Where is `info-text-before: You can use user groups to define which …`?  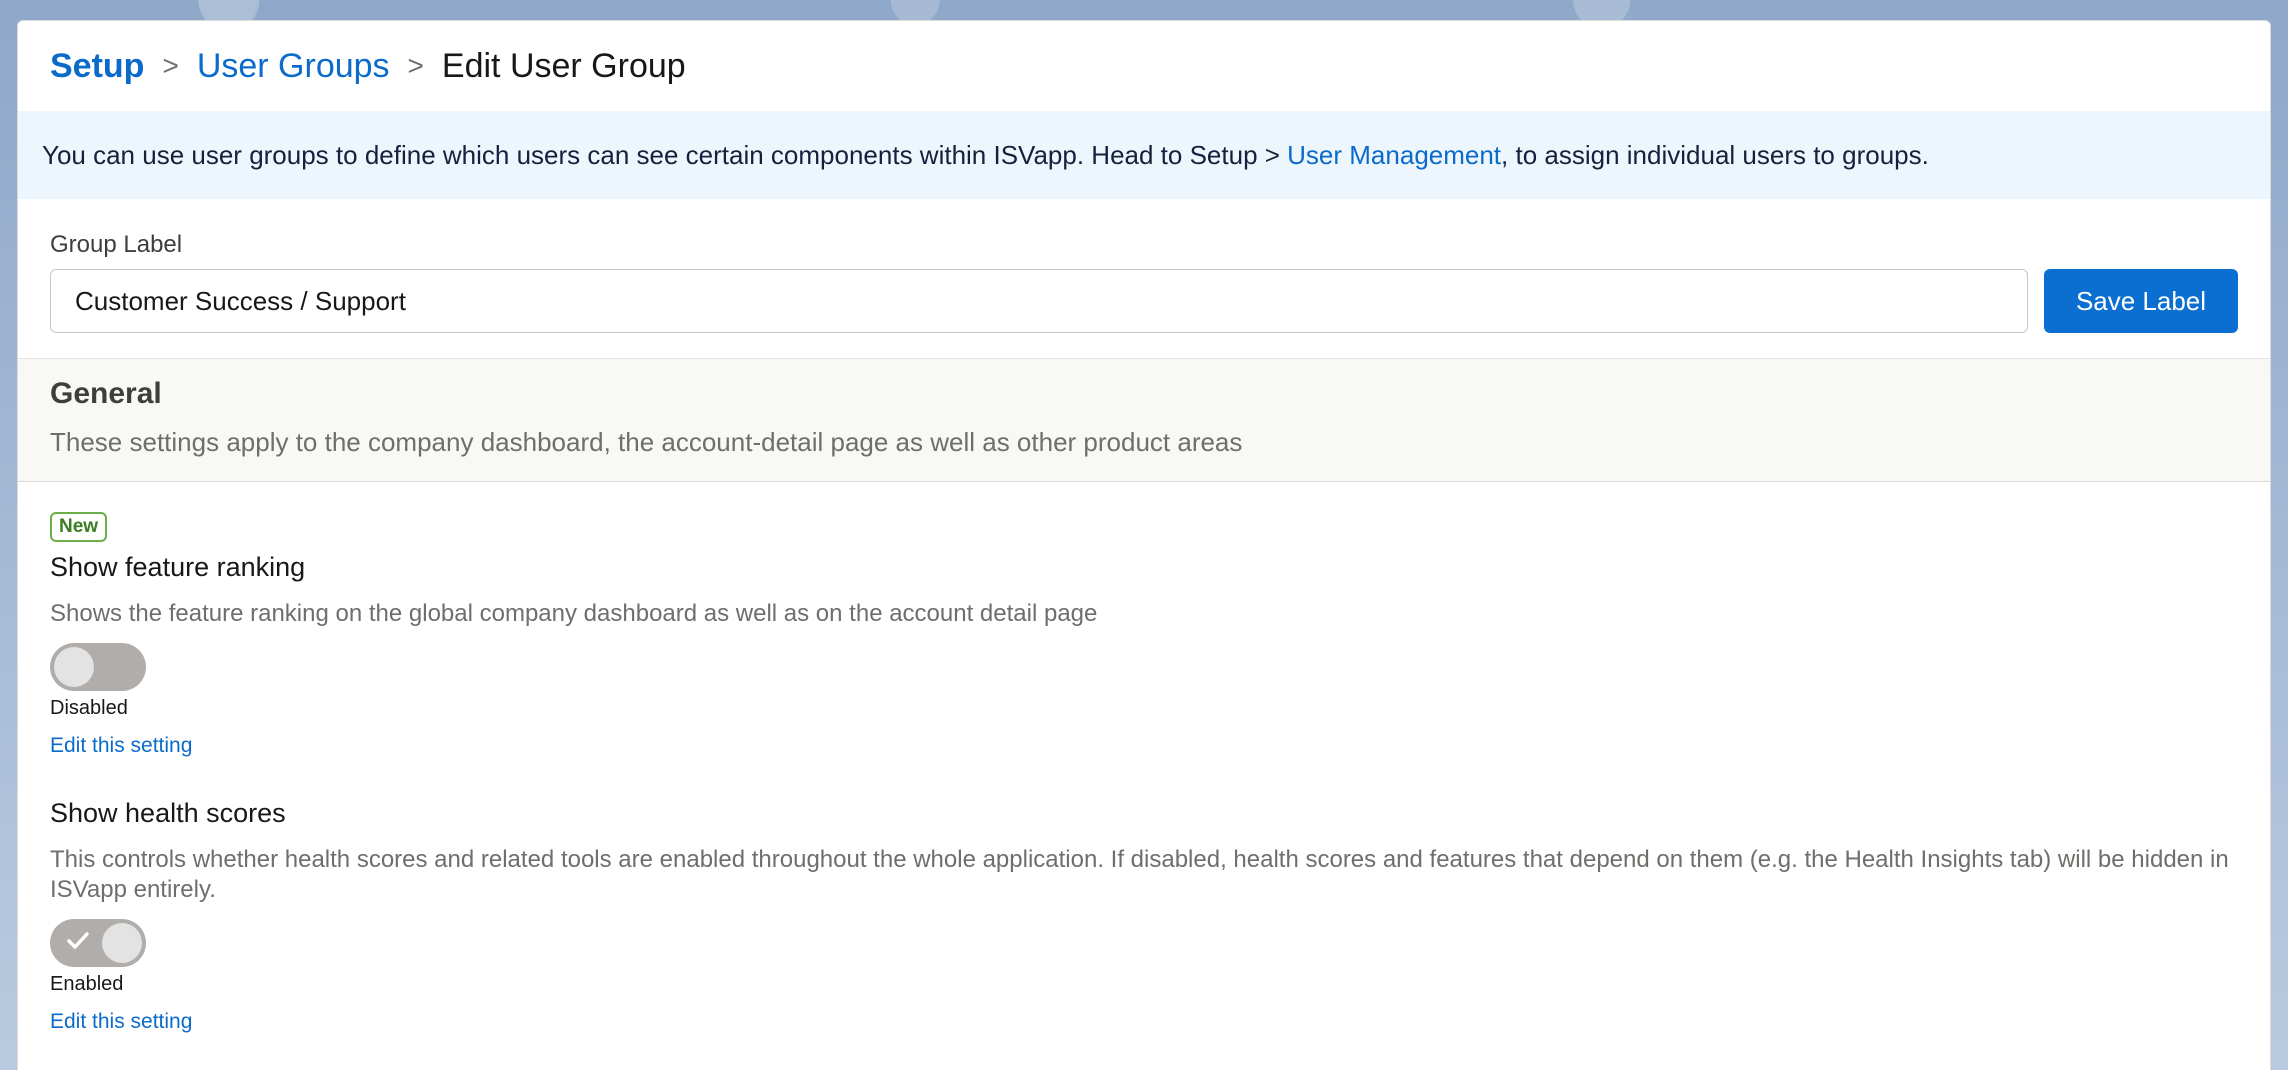
info-text-before: You can use user groups to define which … is located at coordinates (665, 154).